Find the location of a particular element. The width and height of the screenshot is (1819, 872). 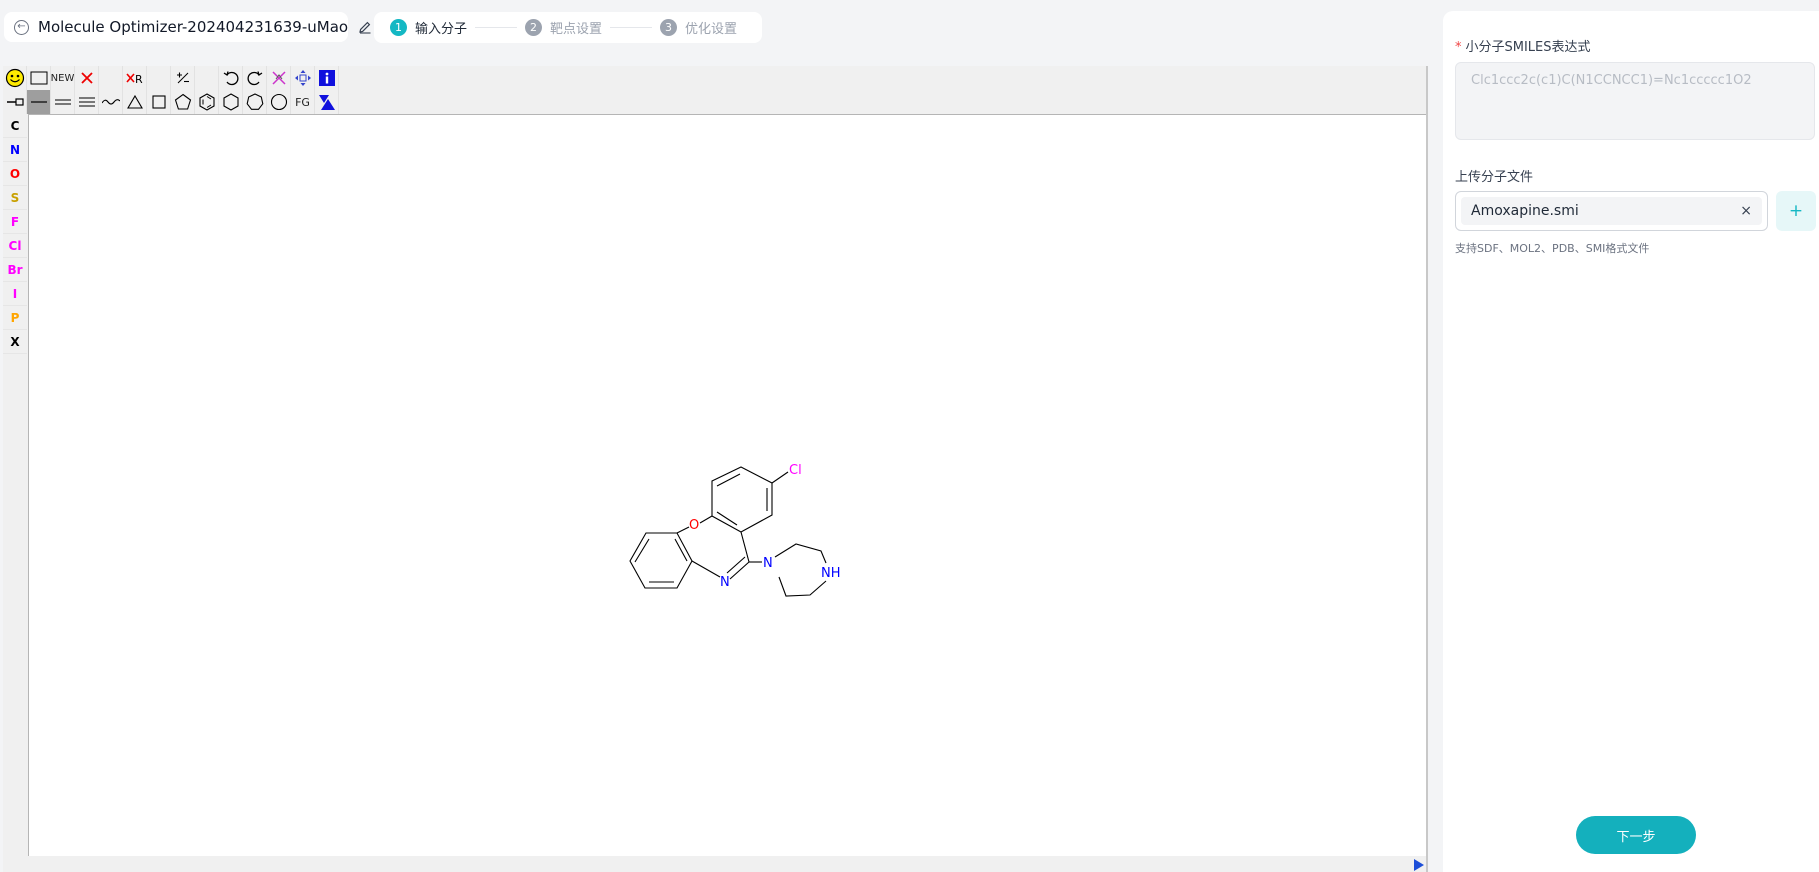

smiles-label-text: 小分子SMILES表达式 is located at coordinates (1528, 47).